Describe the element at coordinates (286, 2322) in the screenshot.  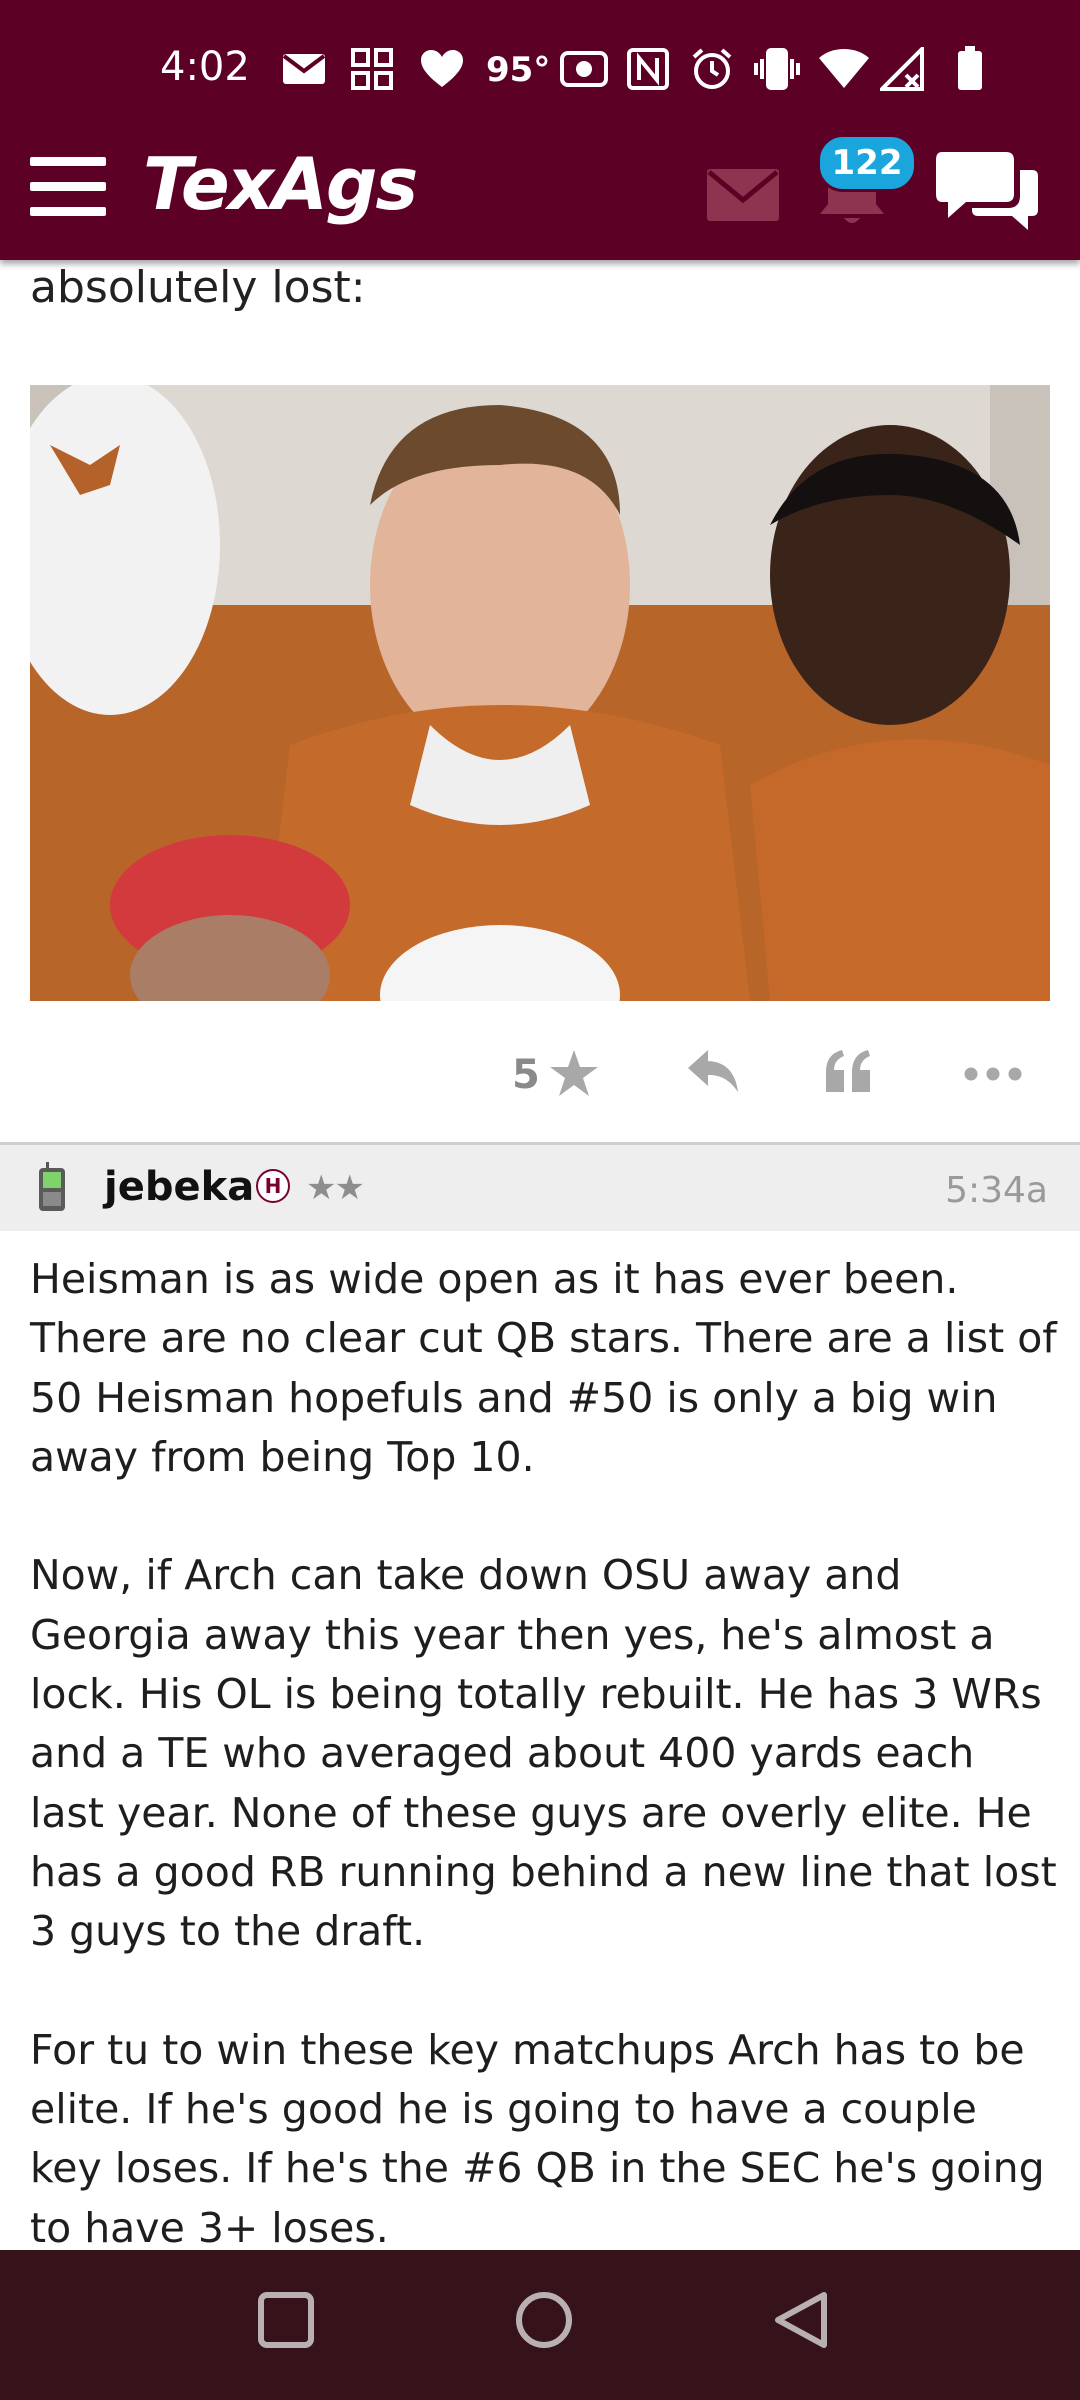
I see `recents-button` at that location.